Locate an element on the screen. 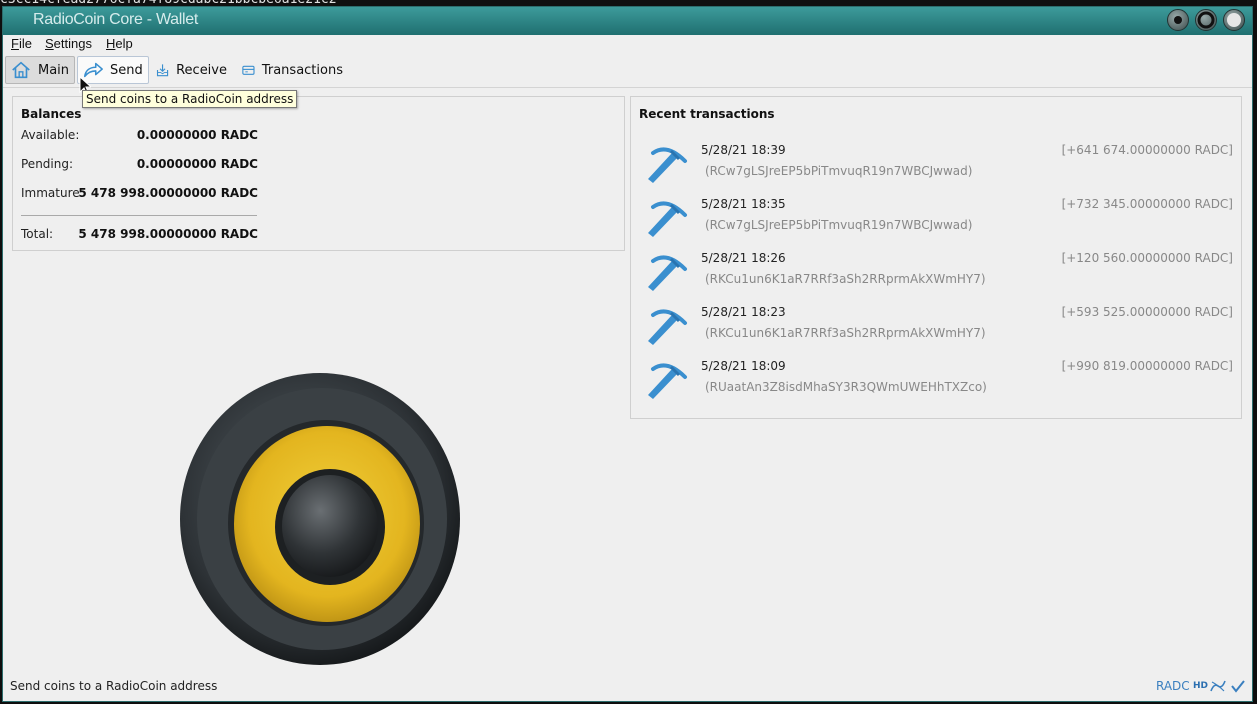  immature-label: Immature: is located at coordinates (52, 193).